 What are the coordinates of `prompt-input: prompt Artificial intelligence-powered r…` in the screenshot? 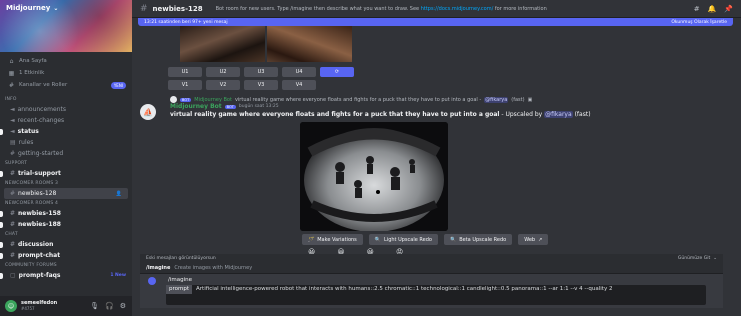 It's located at (436, 295).